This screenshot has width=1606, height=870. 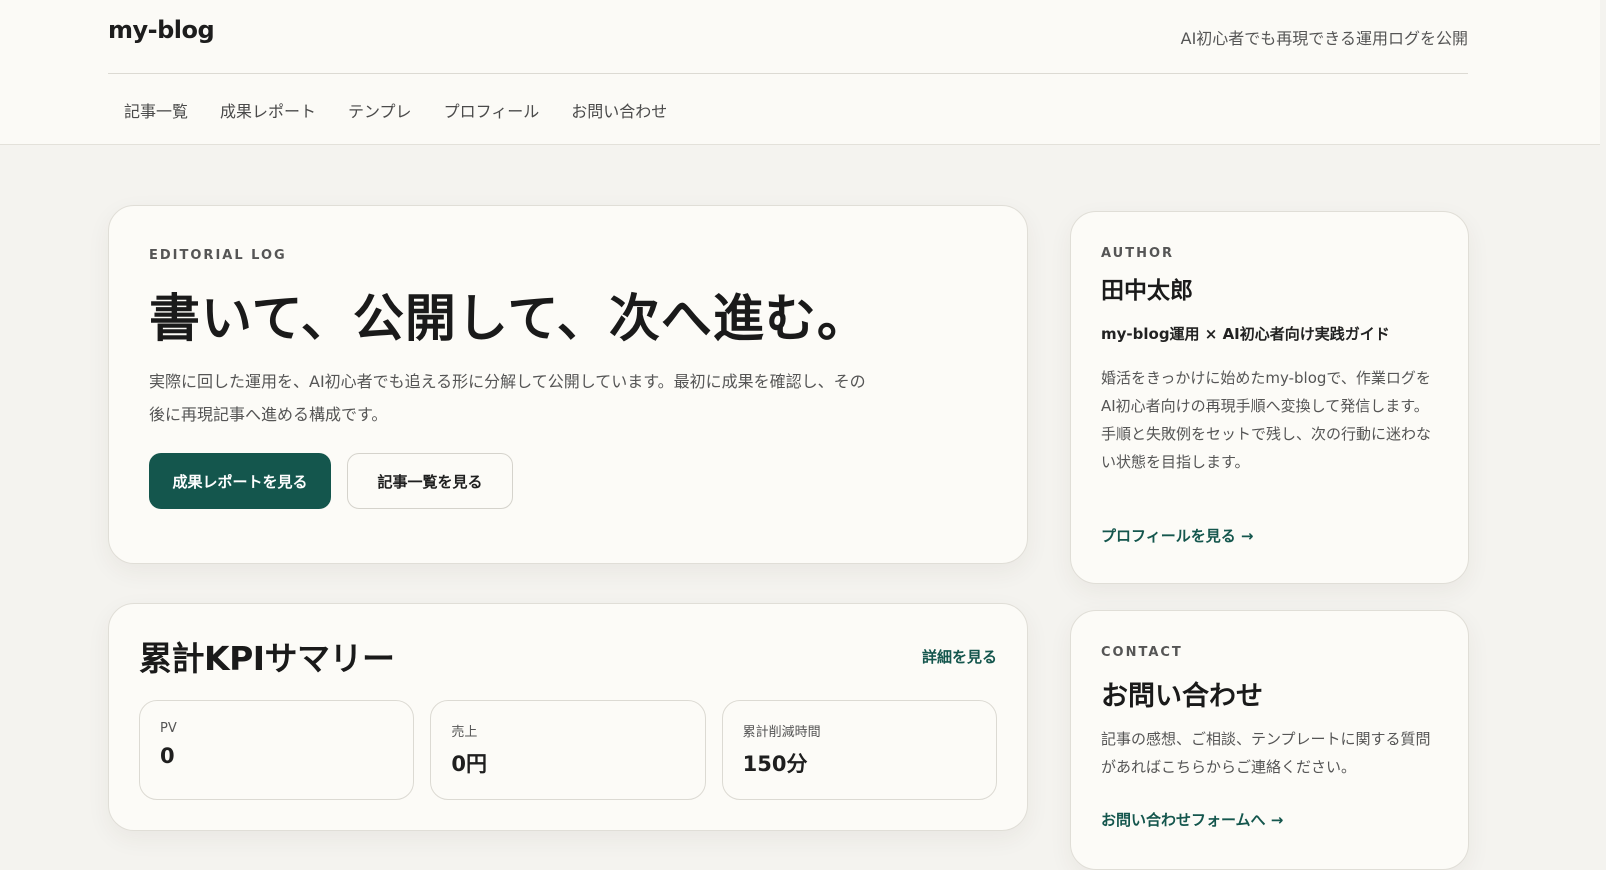 What do you see at coordinates (1182, 696) in the screenshot?
I see `contact-title: お問い合わせ` at bounding box center [1182, 696].